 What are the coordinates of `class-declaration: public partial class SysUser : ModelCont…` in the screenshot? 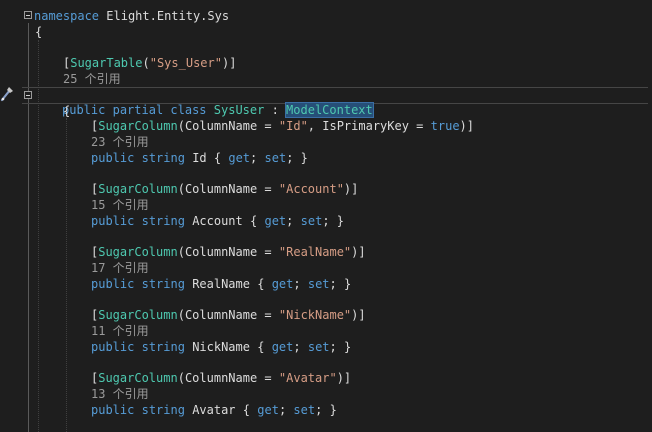 It's located at (218, 110).